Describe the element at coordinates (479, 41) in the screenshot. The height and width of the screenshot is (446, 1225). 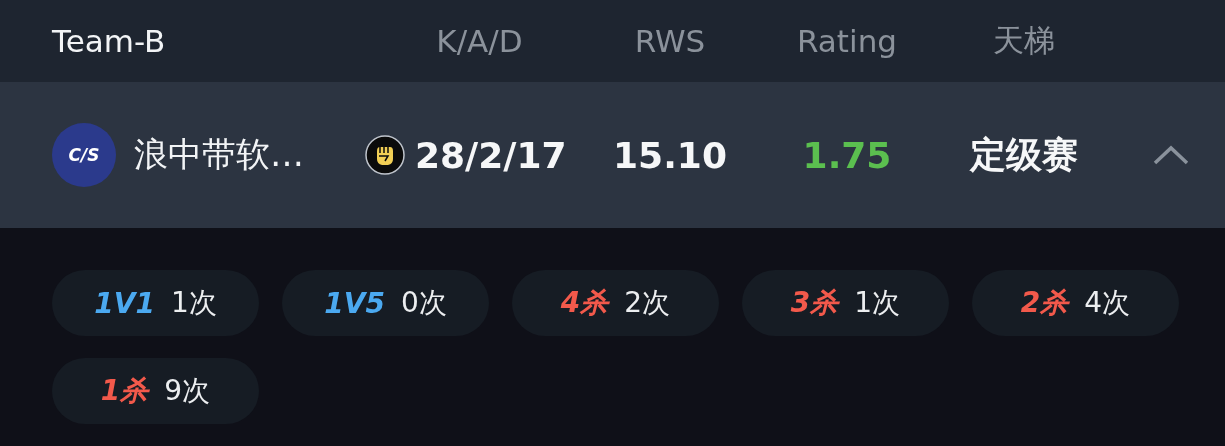
I see `column-header: K/A/D` at that location.